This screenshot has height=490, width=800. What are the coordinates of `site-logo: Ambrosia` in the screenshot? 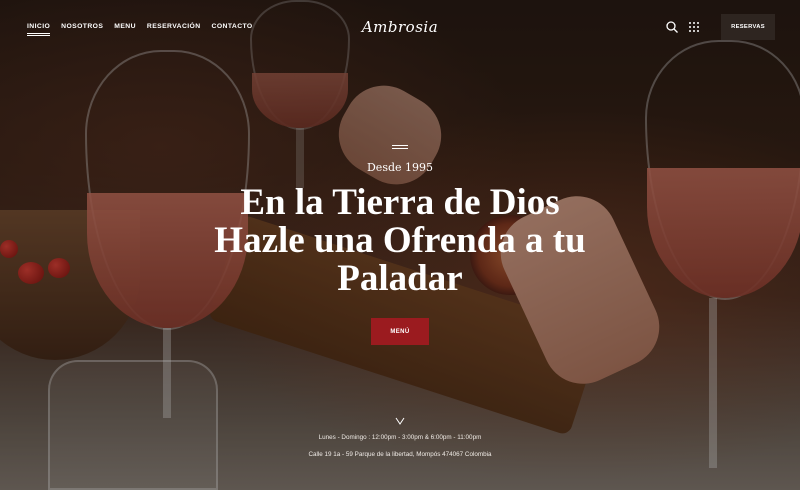 It's located at (400, 27).